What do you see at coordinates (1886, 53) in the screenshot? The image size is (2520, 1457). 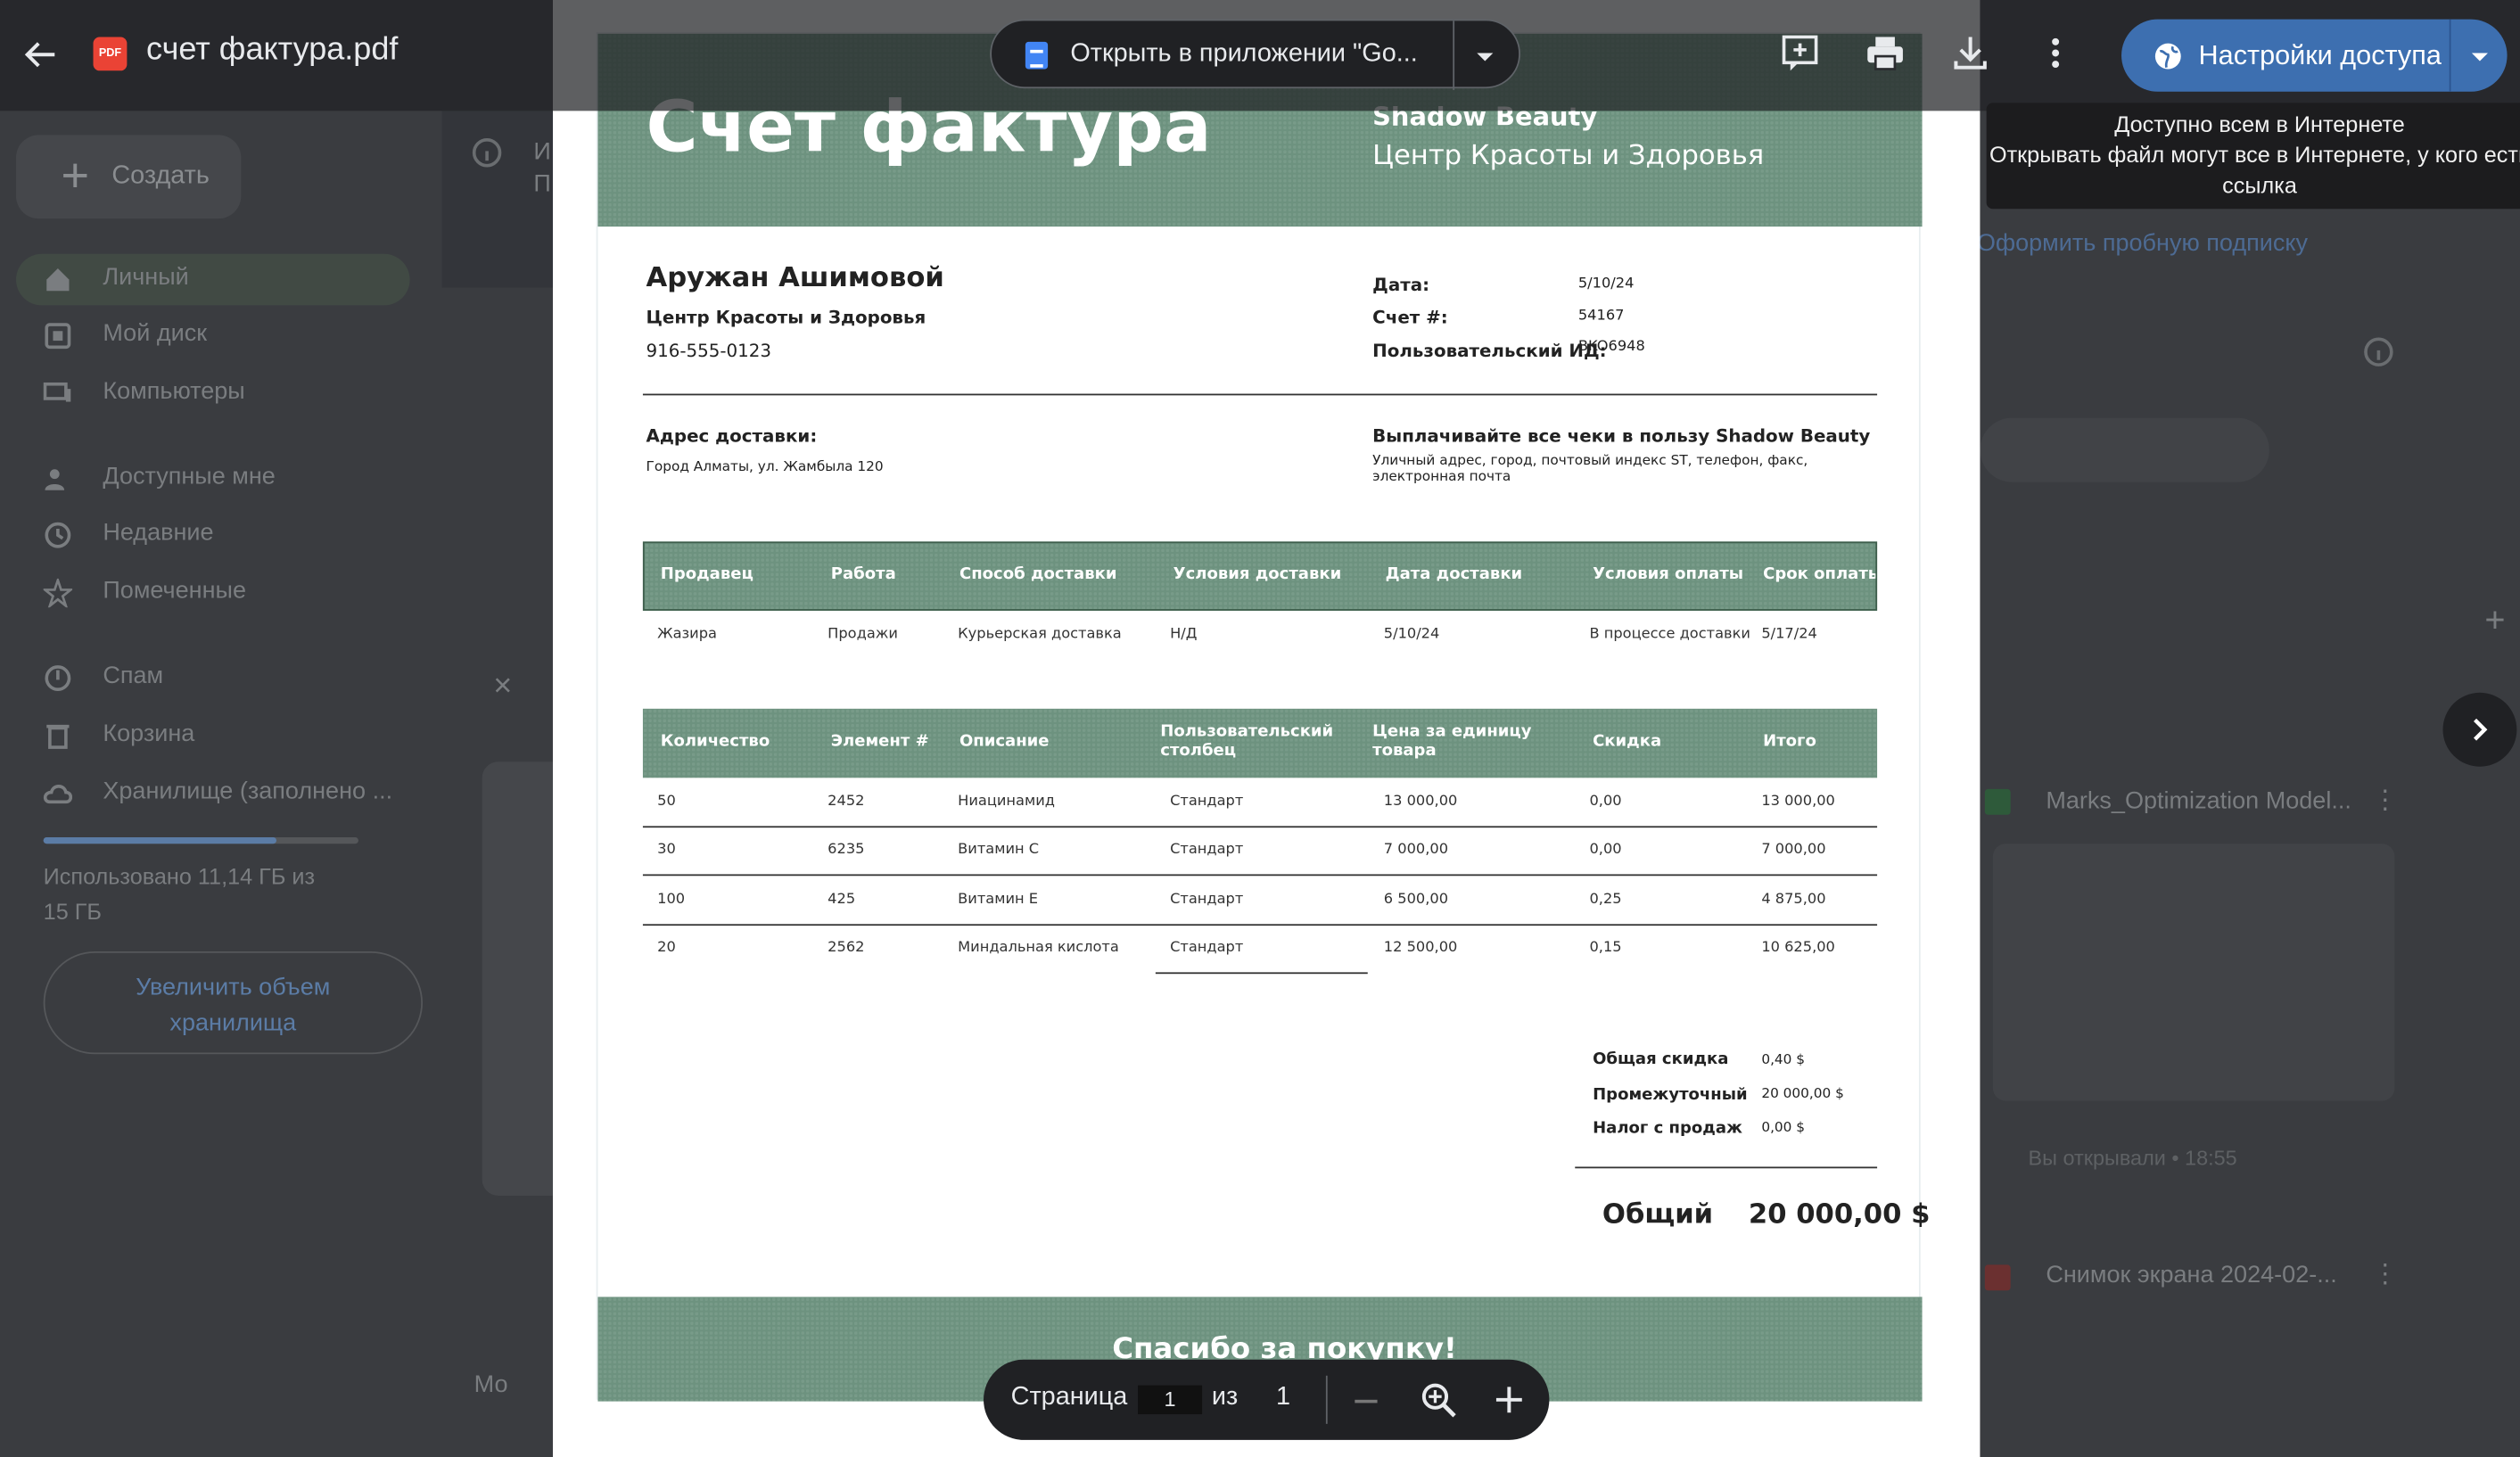 I see `print-icon` at bounding box center [1886, 53].